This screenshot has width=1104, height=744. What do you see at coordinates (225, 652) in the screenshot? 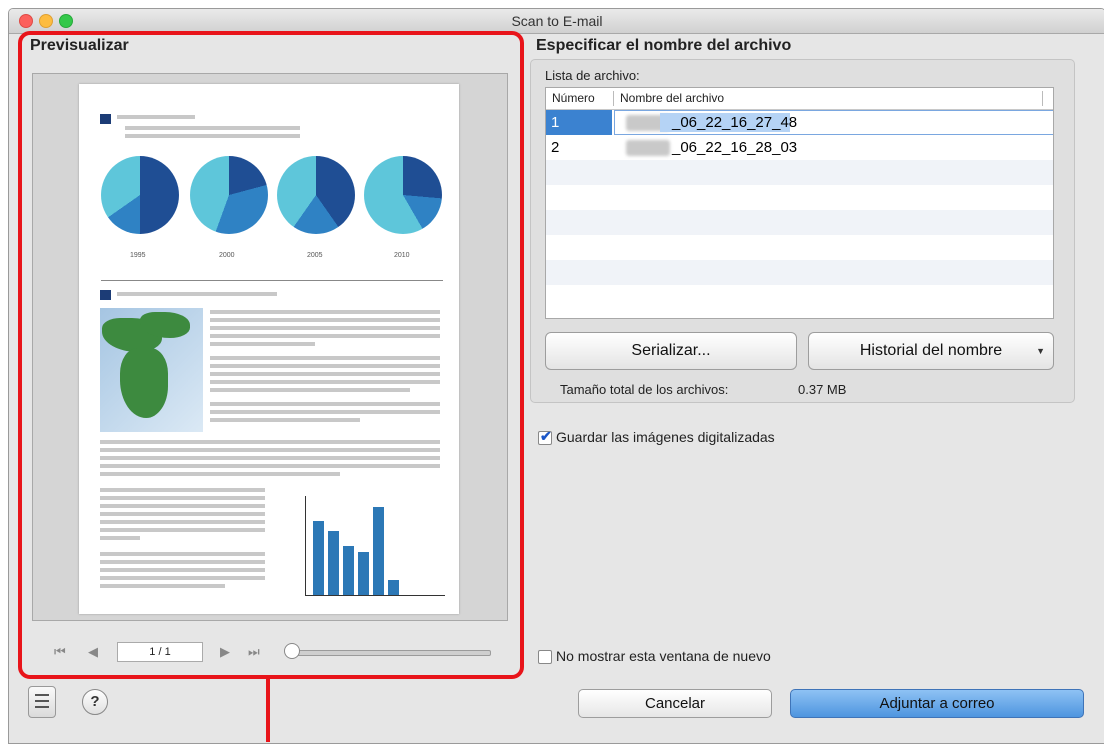
I see `next-page-icon: ▶` at bounding box center [225, 652].